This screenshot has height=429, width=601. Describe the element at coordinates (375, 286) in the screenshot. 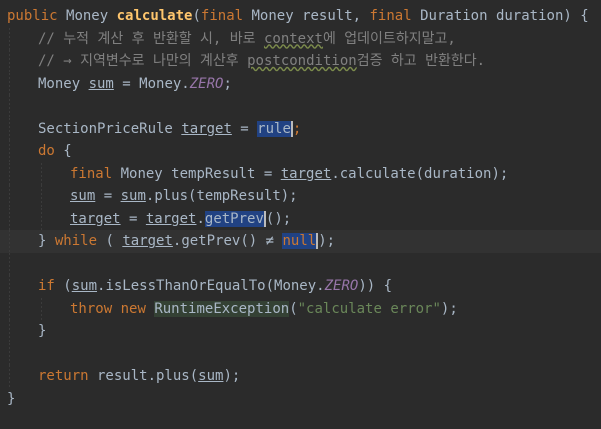

I see `code-text: )) {` at that location.